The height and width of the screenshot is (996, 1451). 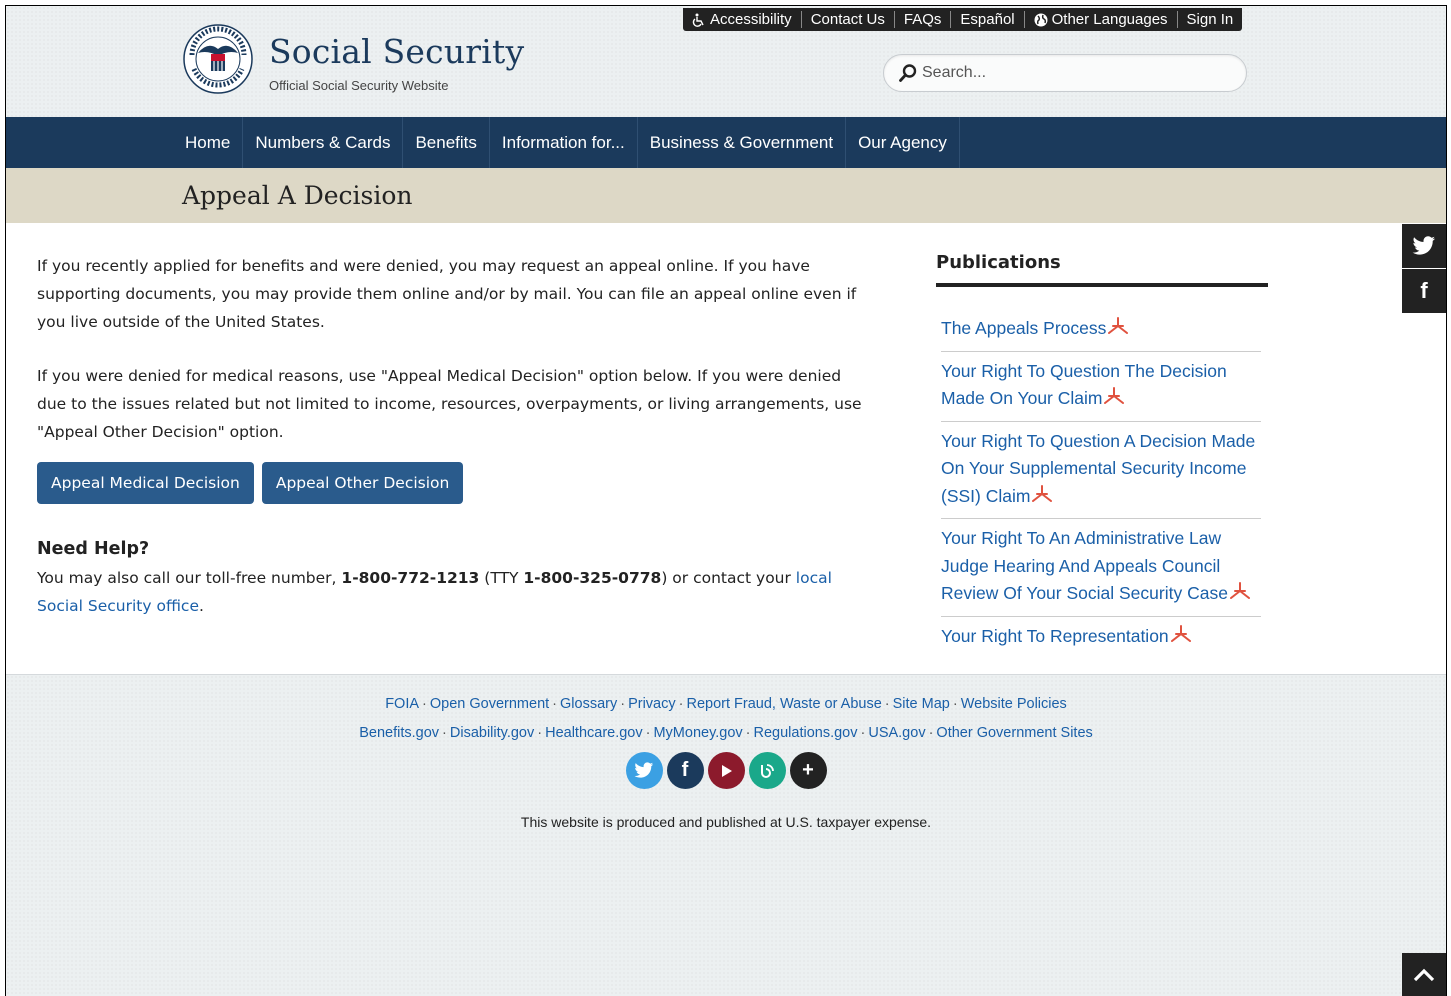 What do you see at coordinates (908, 73) in the screenshot?
I see `search-icon` at bounding box center [908, 73].